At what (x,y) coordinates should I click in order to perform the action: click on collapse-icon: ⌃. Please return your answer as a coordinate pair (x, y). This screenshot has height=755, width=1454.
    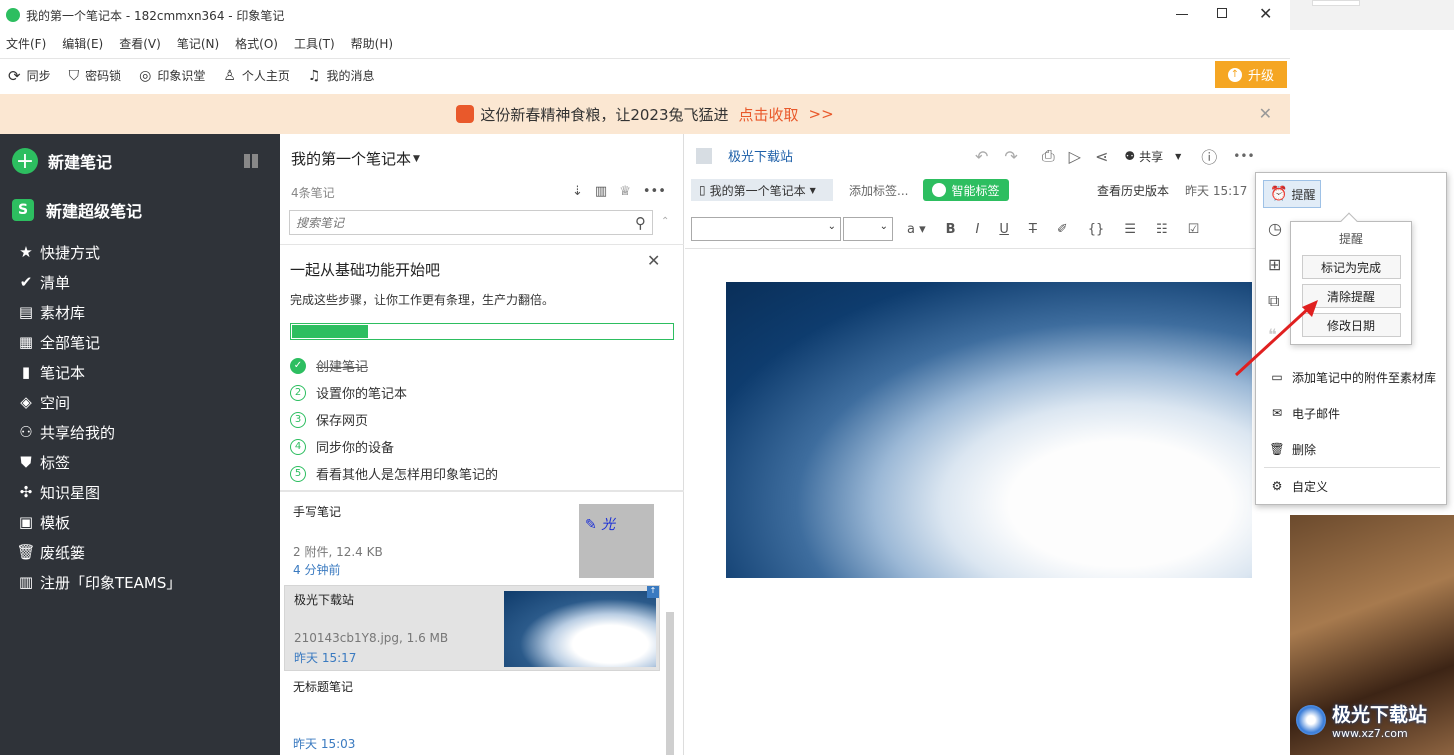
    Looking at the image, I should click on (665, 221).